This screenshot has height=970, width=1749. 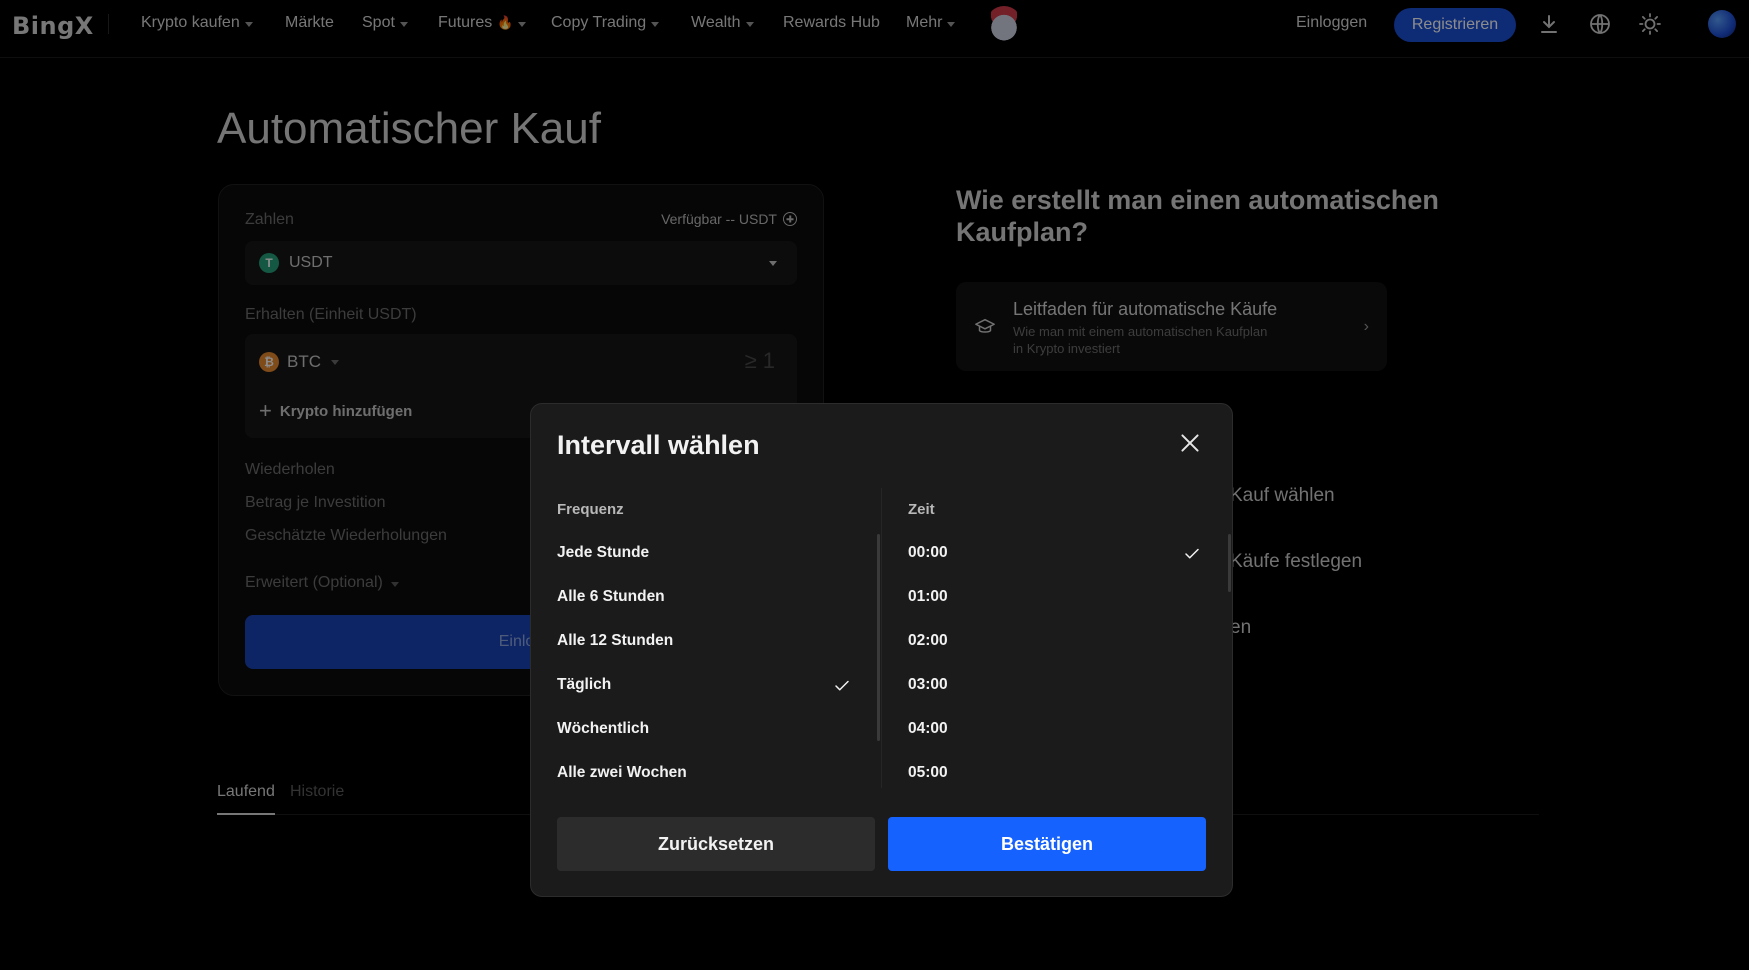 What do you see at coordinates (928, 729) in the screenshot?
I see `time-option-0400: 04:00` at bounding box center [928, 729].